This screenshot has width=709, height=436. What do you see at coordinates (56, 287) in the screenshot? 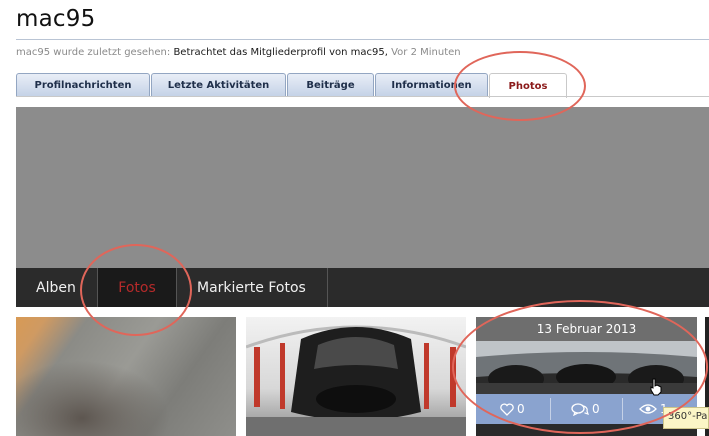
I see `subnav-alben: Alben` at bounding box center [56, 287].